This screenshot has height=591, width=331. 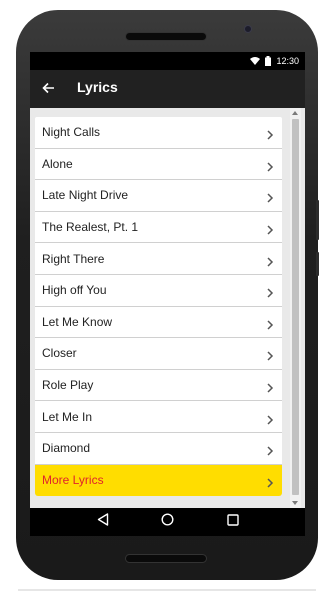 What do you see at coordinates (158, 448) in the screenshot?
I see `list-item: Diamond` at bounding box center [158, 448].